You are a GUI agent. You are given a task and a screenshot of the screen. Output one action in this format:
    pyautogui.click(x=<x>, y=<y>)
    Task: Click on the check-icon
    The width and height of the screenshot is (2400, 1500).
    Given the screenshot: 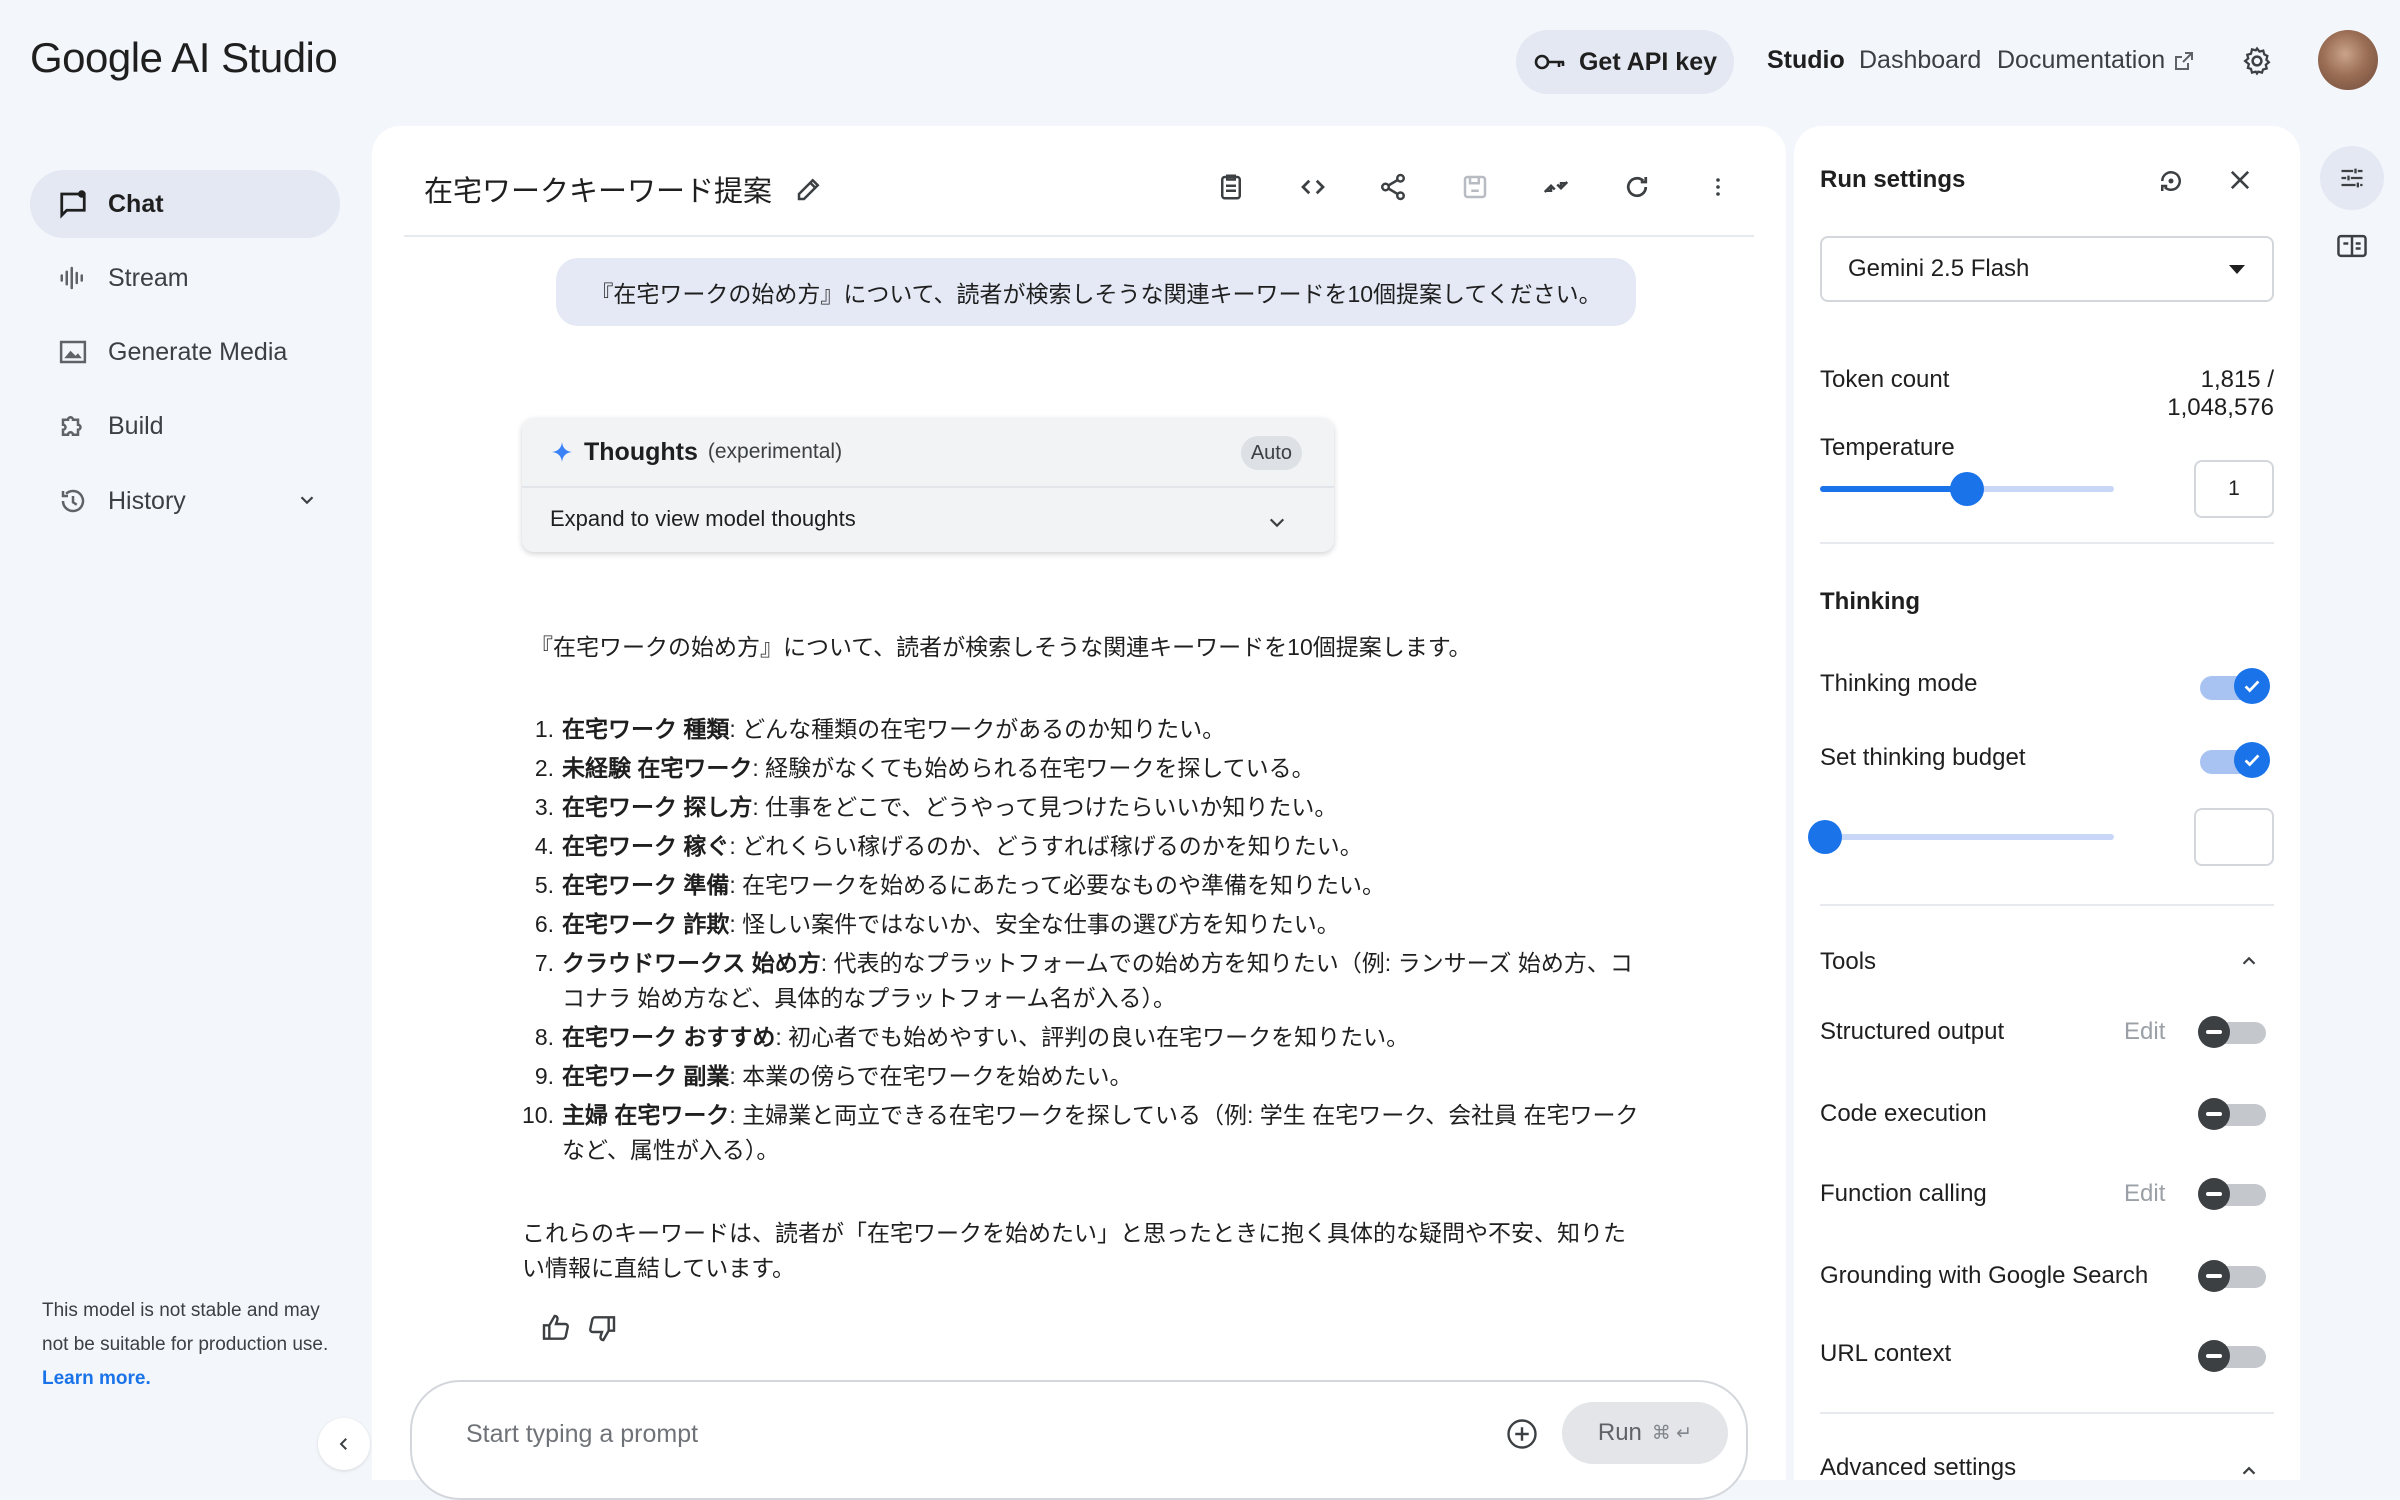 What is the action you would take?
    pyautogui.click(x=2252, y=760)
    